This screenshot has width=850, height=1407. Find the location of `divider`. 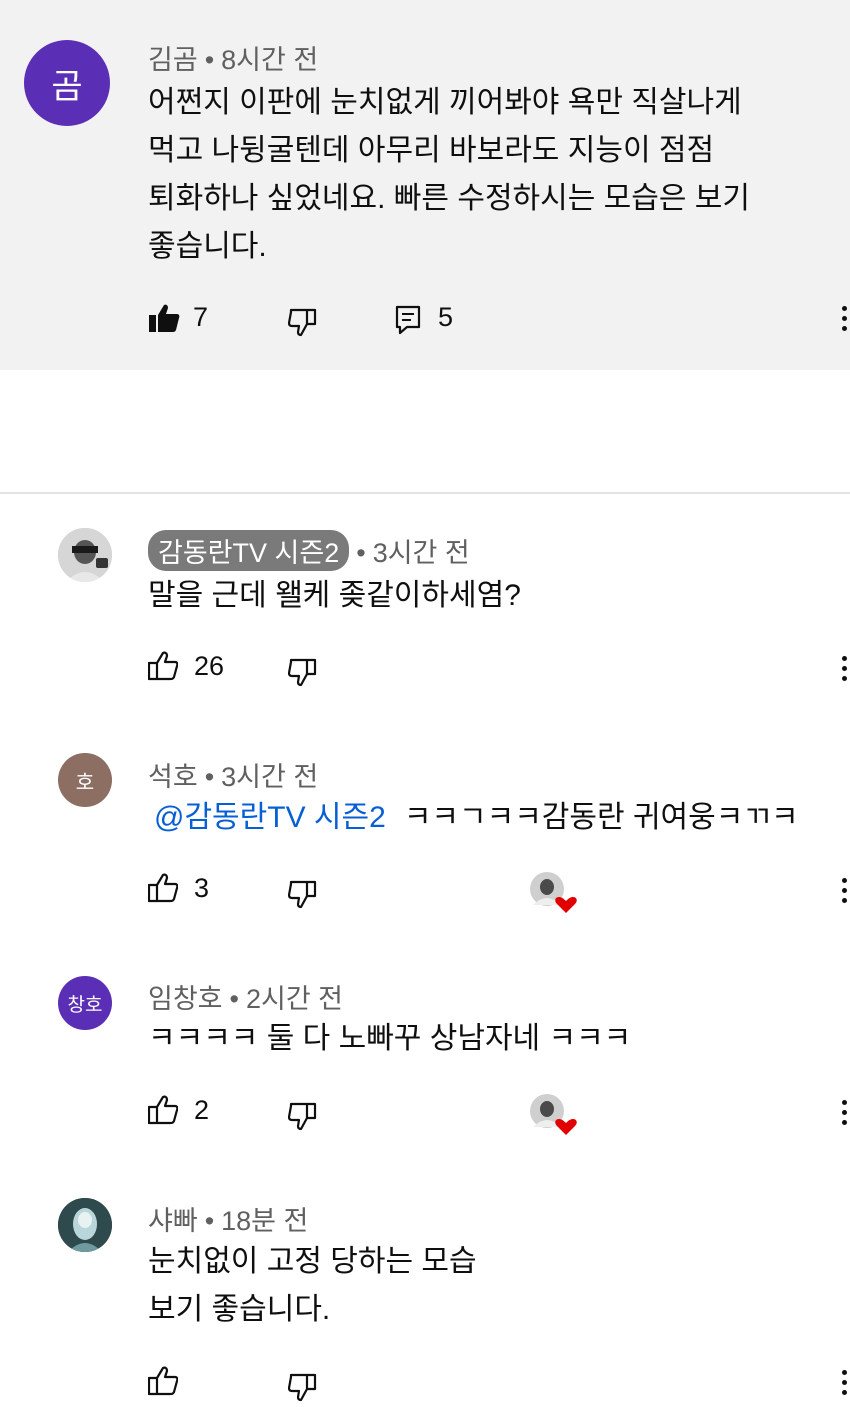

divider is located at coordinates (425, 493).